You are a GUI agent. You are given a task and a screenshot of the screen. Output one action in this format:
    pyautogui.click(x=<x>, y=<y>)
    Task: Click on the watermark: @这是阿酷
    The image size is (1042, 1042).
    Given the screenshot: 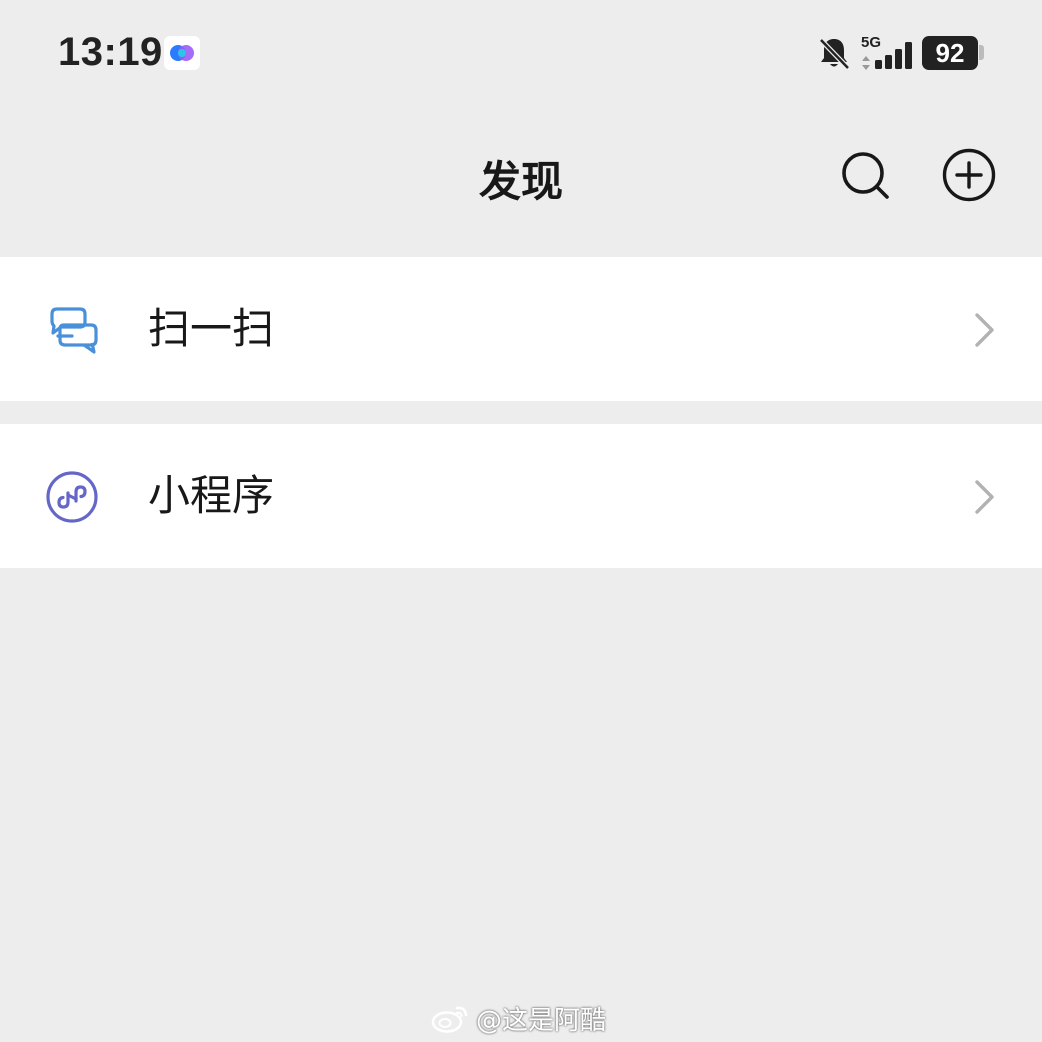 What is the action you would take?
    pyautogui.click(x=518, y=1018)
    